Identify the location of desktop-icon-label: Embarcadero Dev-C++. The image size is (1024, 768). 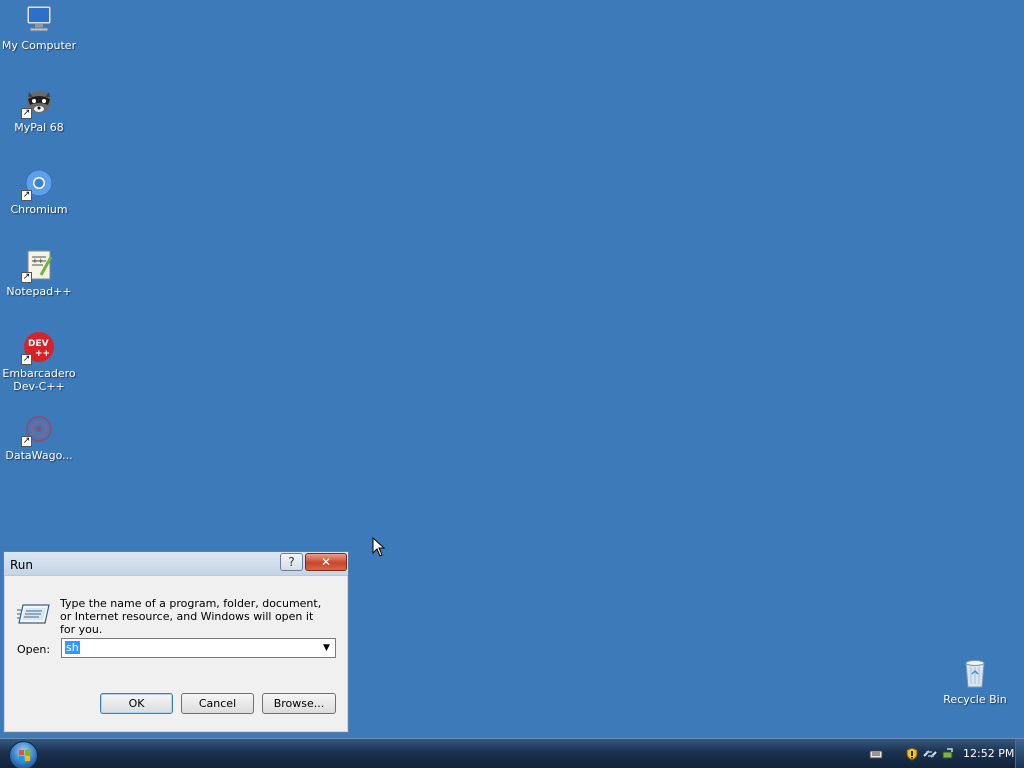
(39, 380).